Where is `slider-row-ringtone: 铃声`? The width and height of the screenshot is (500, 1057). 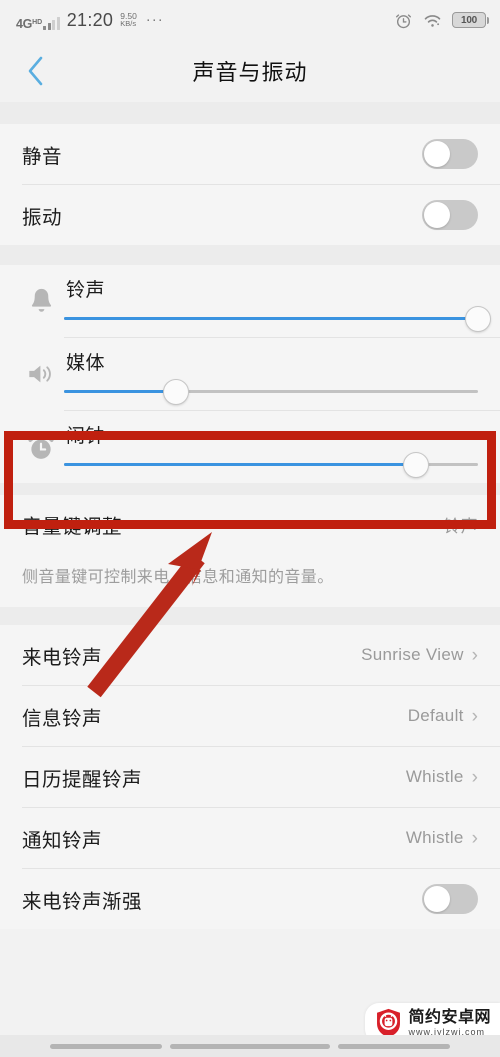 slider-row-ringtone: 铃声 is located at coordinates (250, 301).